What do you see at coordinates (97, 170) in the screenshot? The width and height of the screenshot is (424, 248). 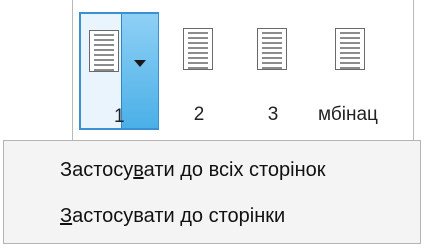 I see `menu-item-text: Застосу` at bounding box center [97, 170].